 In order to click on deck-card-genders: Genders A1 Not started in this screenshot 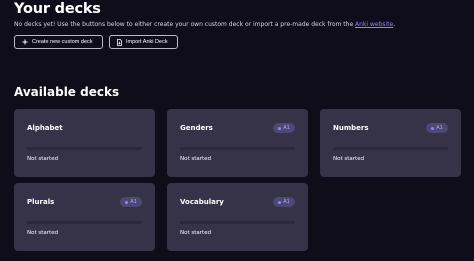, I will do `click(237, 143)`.